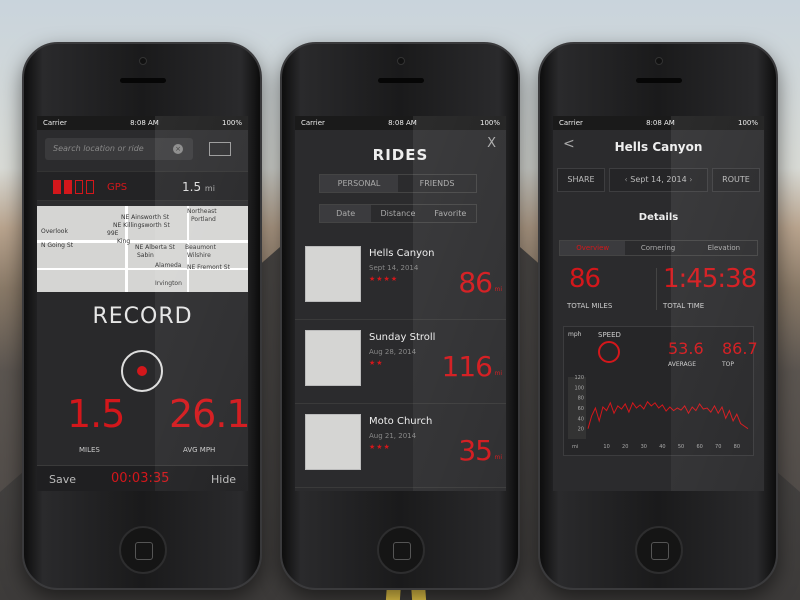  What do you see at coordinates (199, 255) in the screenshot?
I see `map-label: Wilshire` at bounding box center [199, 255].